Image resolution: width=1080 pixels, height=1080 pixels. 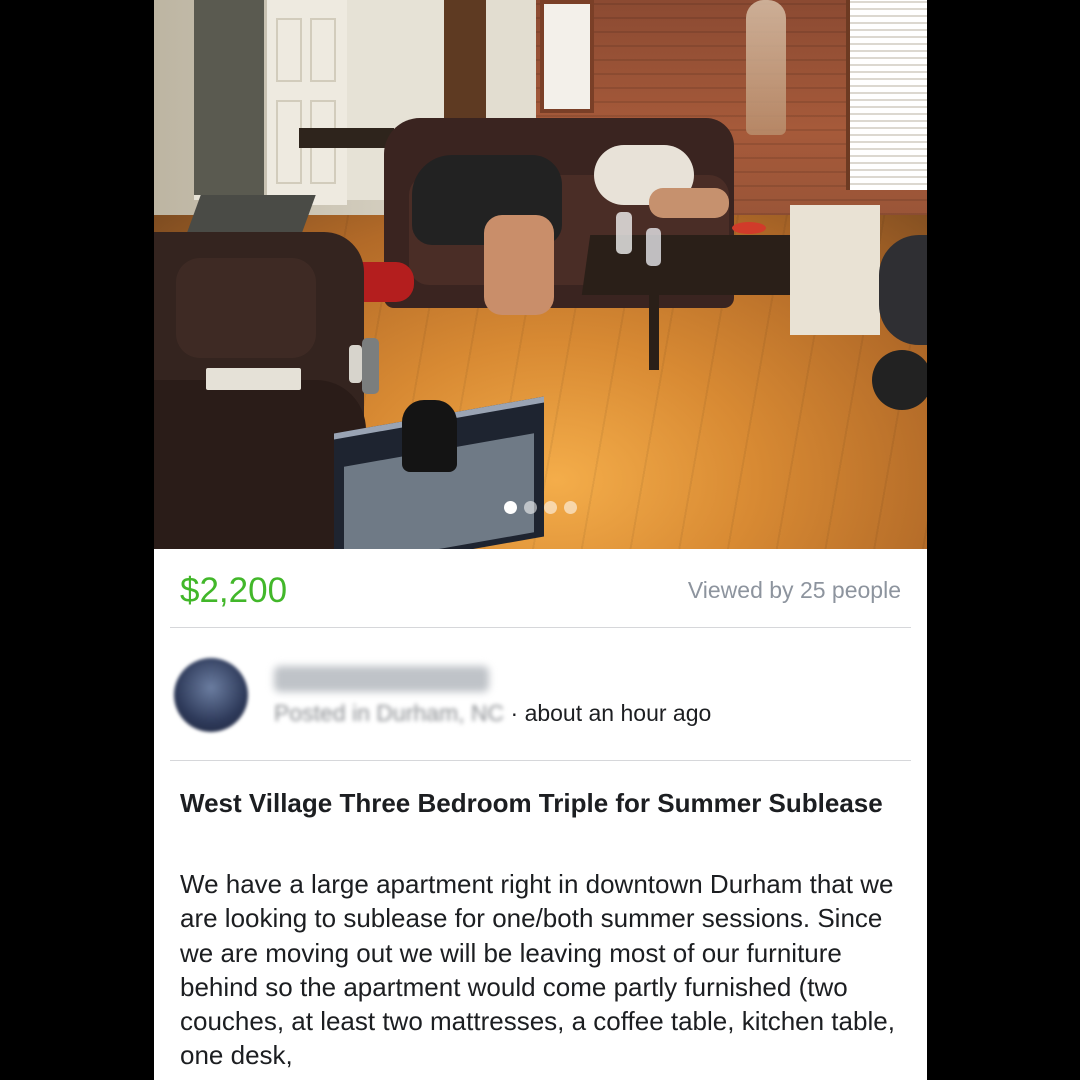 What do you see at coordinates (246, 308) in the screenshot?
I see `couch-cushion` at bounding box center [246, 308].